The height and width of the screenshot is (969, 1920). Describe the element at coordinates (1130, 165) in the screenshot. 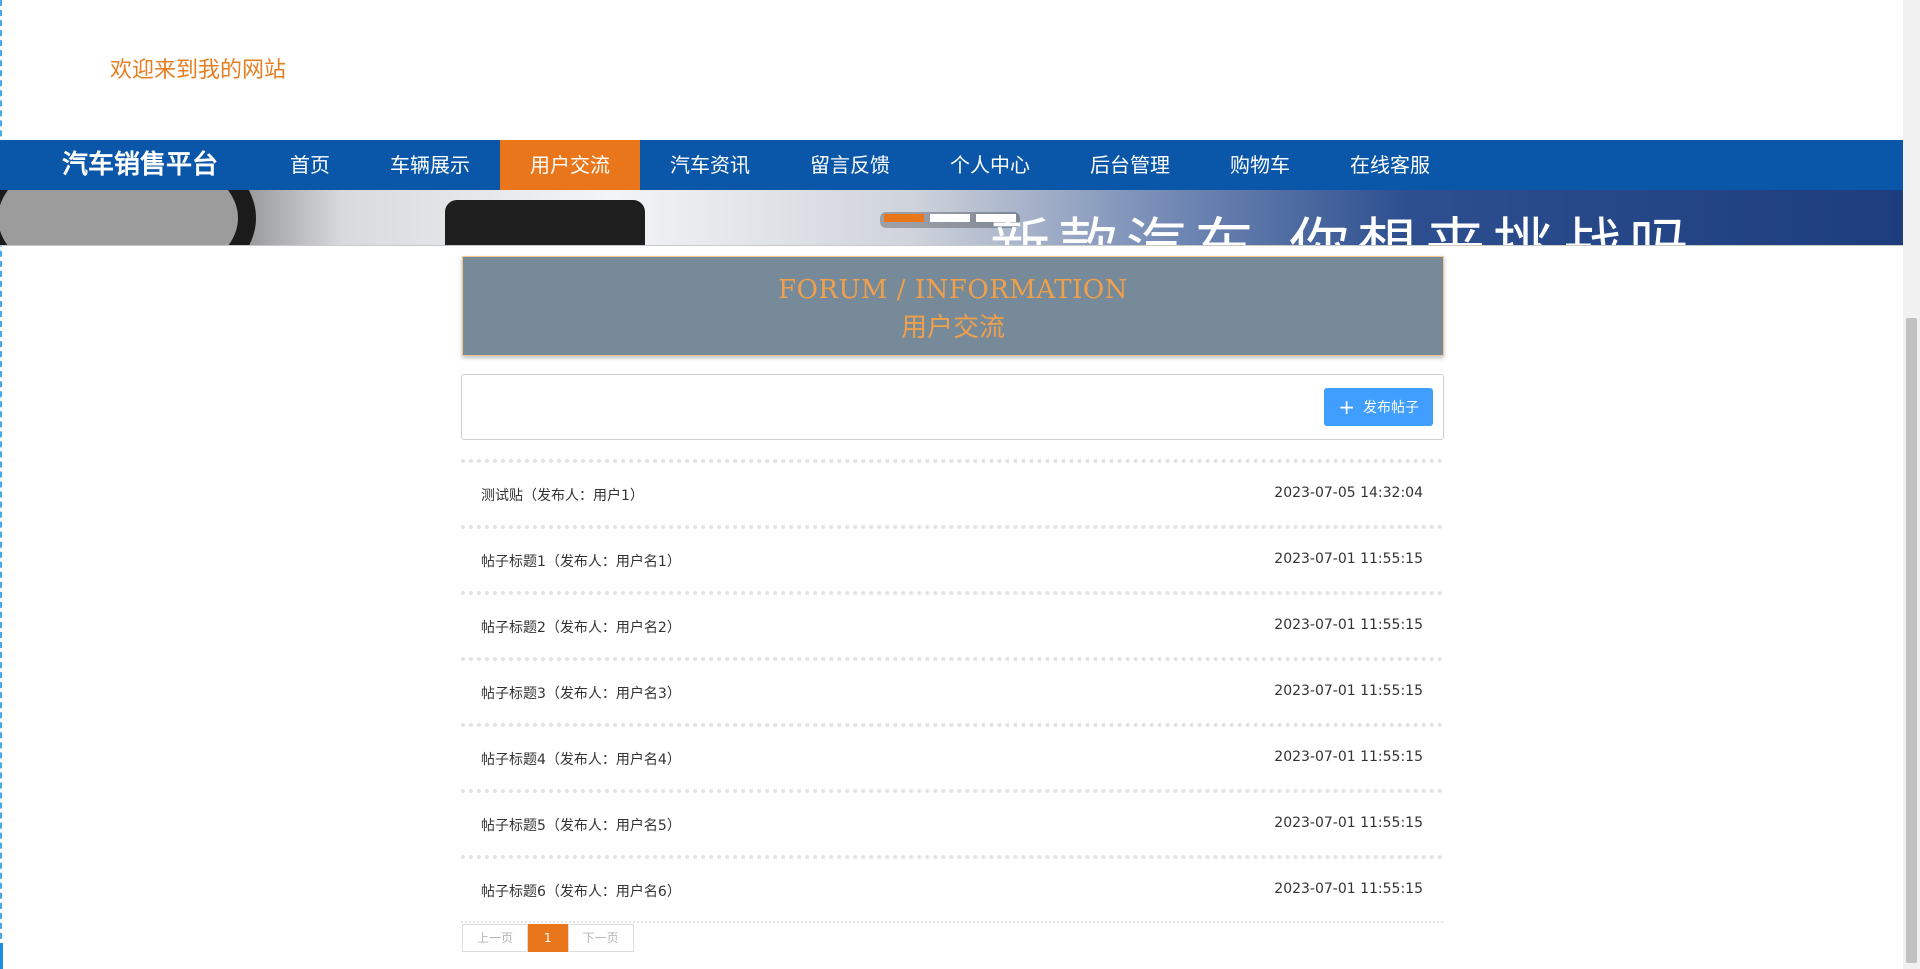

I see `nav-item-admin: 后台管理` at that location.